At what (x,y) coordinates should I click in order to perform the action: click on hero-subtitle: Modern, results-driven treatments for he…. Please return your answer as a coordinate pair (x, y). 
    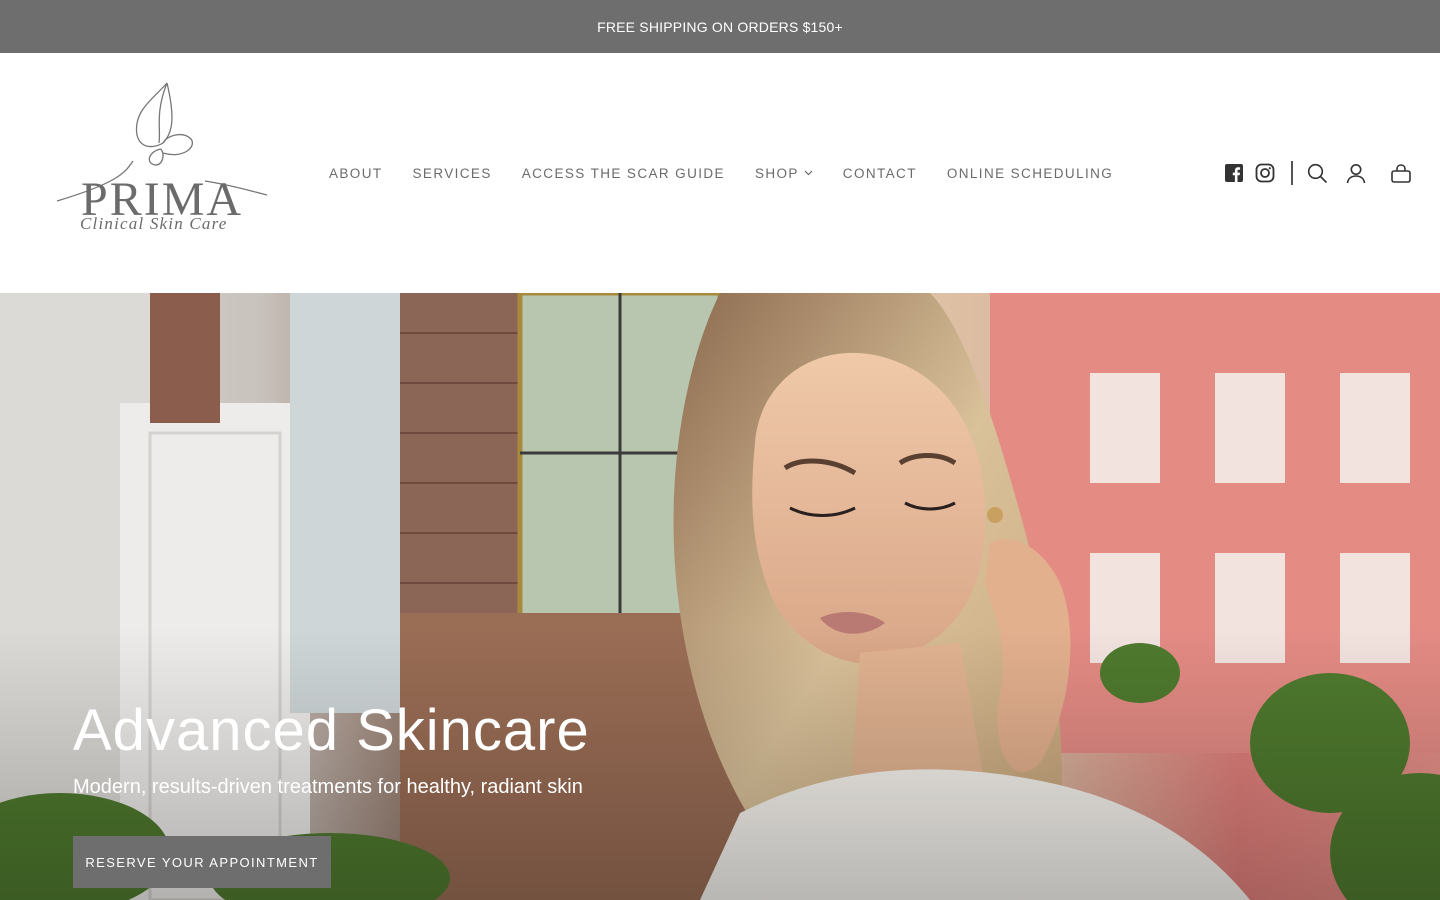
    Looking at the image, I should click on (328, 787).